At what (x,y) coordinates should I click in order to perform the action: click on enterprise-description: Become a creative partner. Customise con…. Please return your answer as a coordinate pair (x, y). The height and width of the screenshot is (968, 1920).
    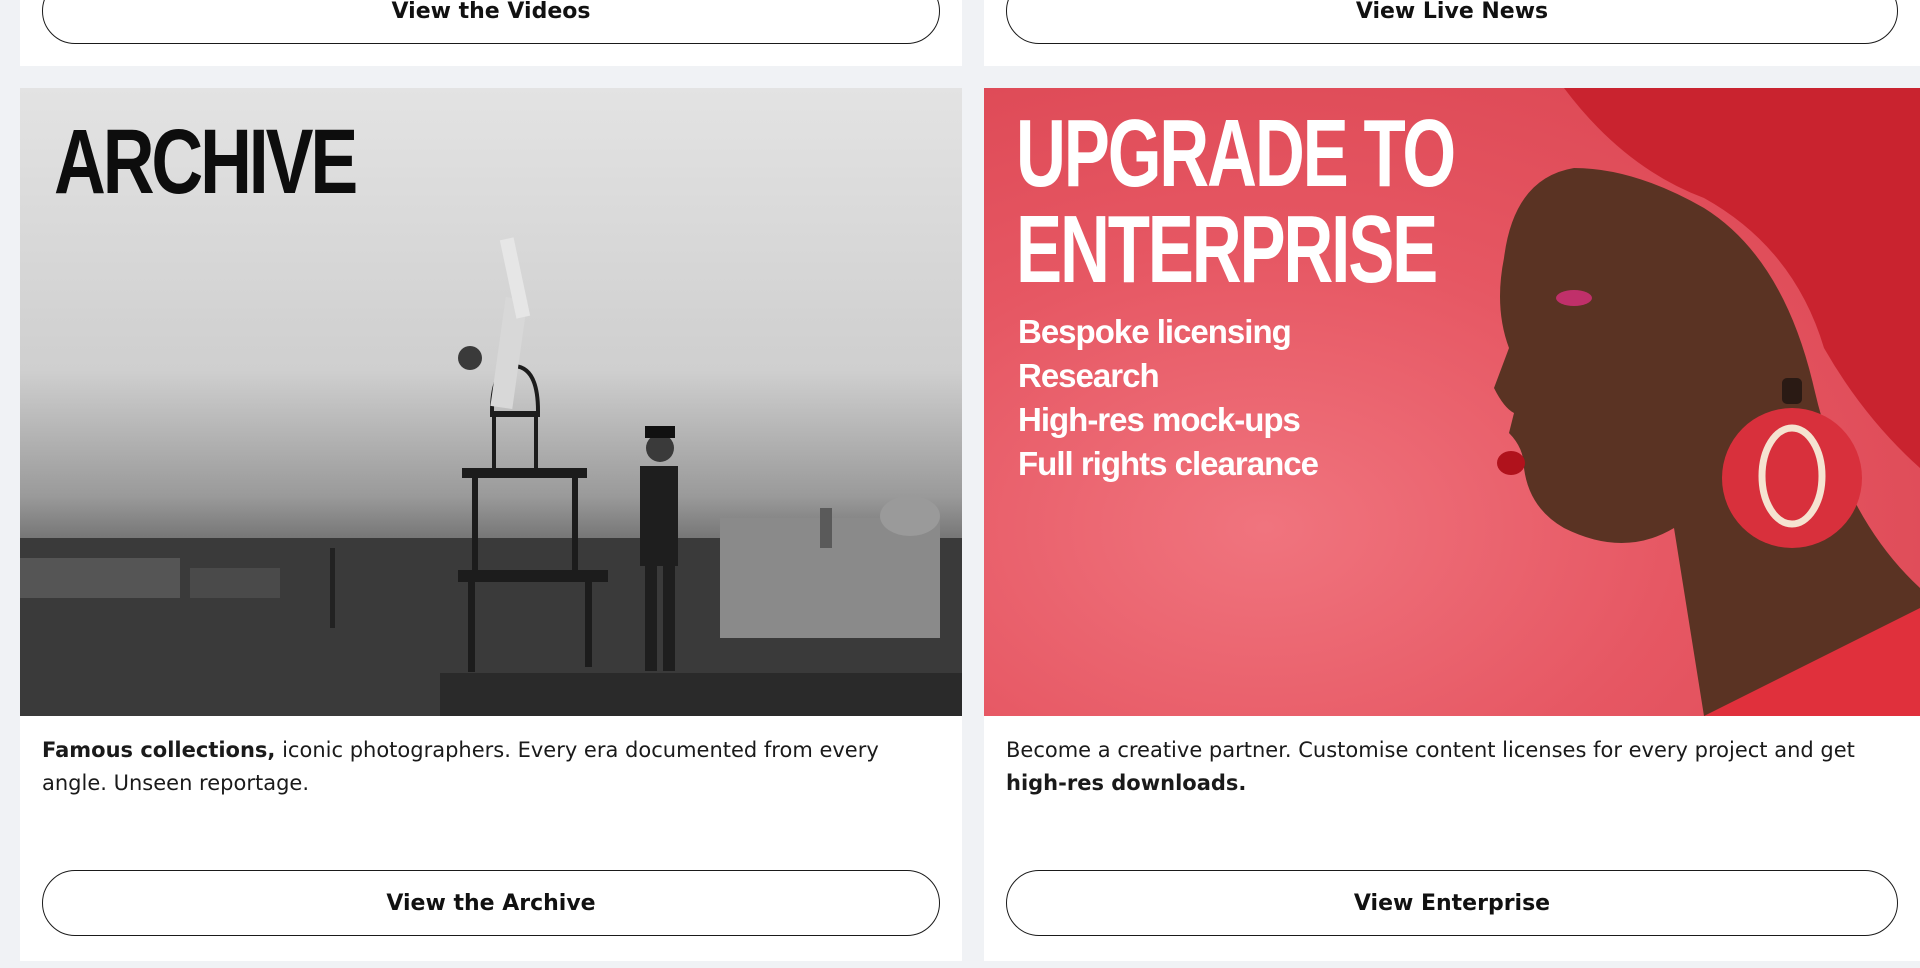
    Looking at the image, I should click on (1452, 767).